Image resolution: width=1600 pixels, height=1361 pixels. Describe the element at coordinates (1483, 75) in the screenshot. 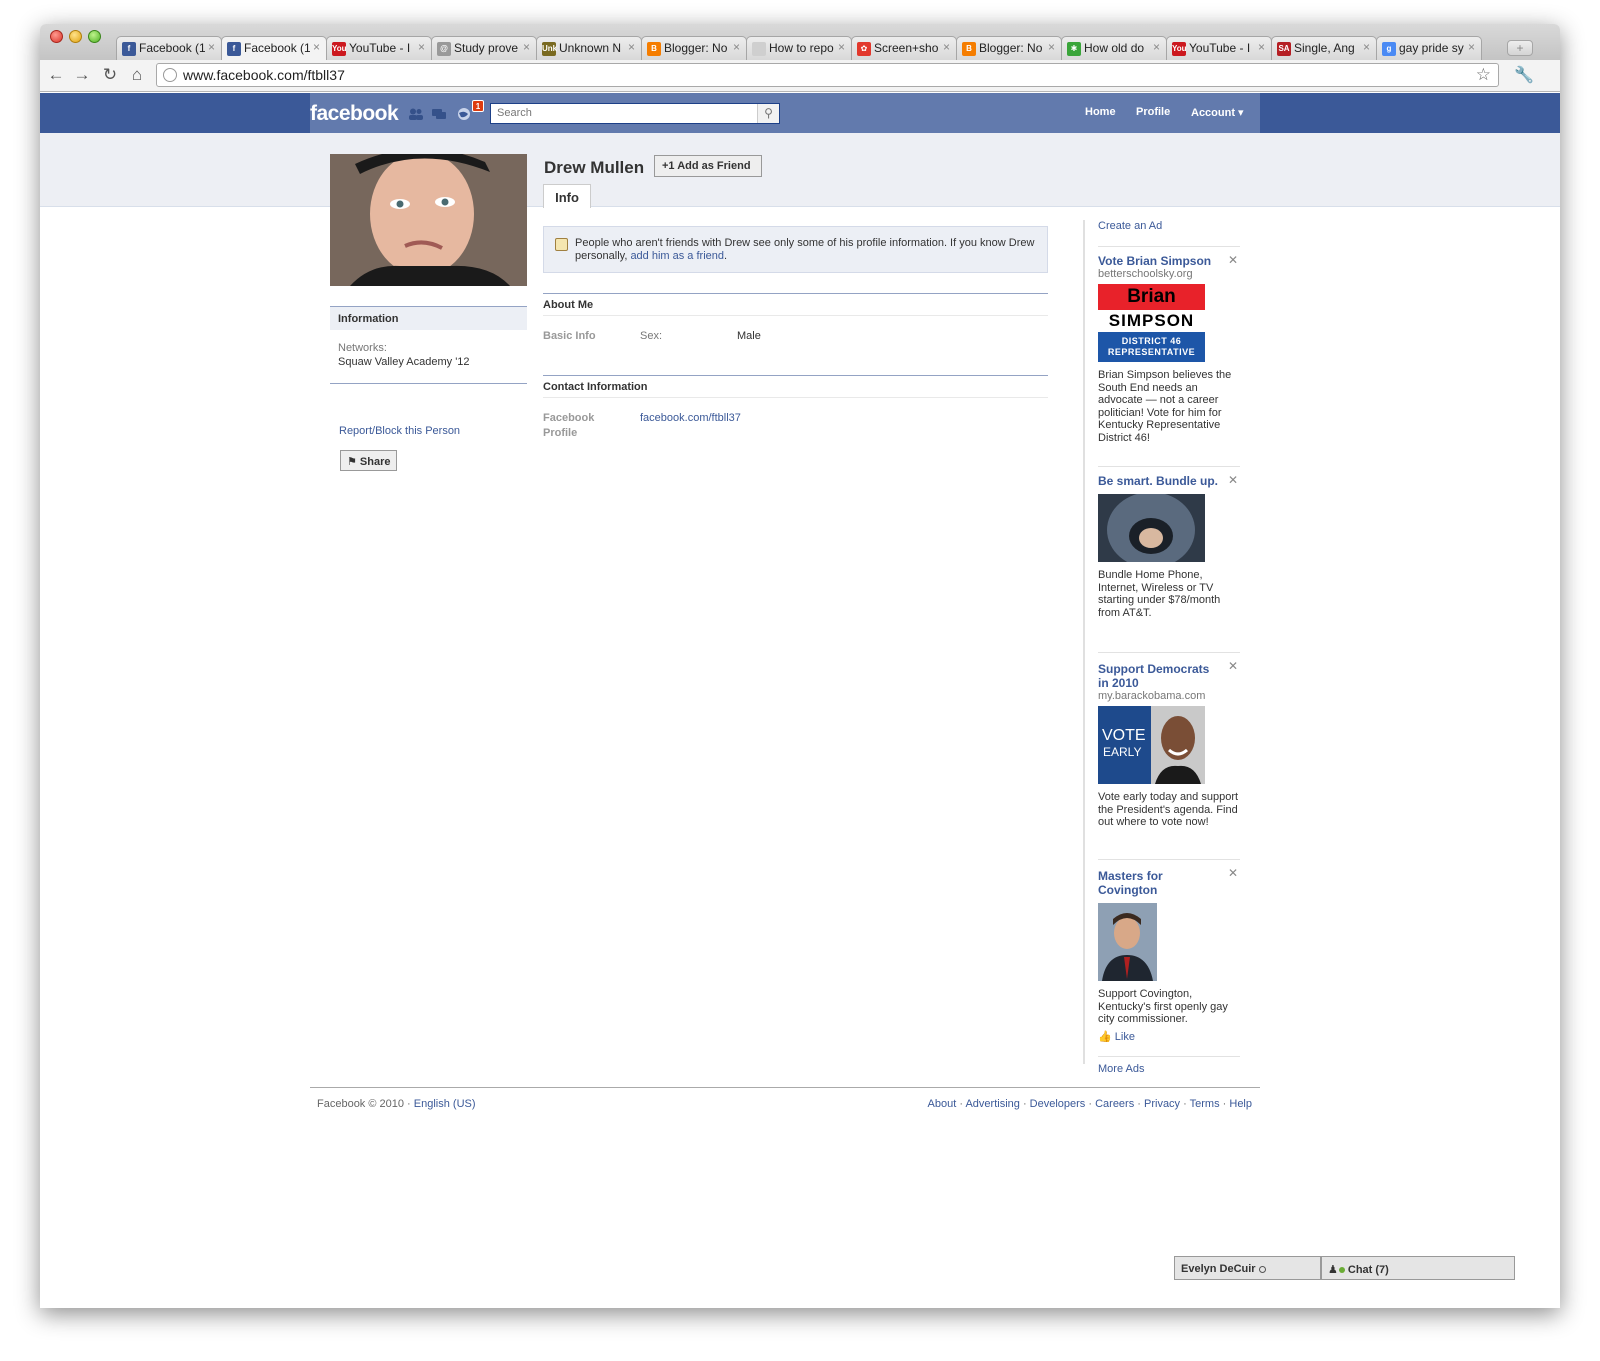

I see `bookmark-star-icon: ☆` at that location.